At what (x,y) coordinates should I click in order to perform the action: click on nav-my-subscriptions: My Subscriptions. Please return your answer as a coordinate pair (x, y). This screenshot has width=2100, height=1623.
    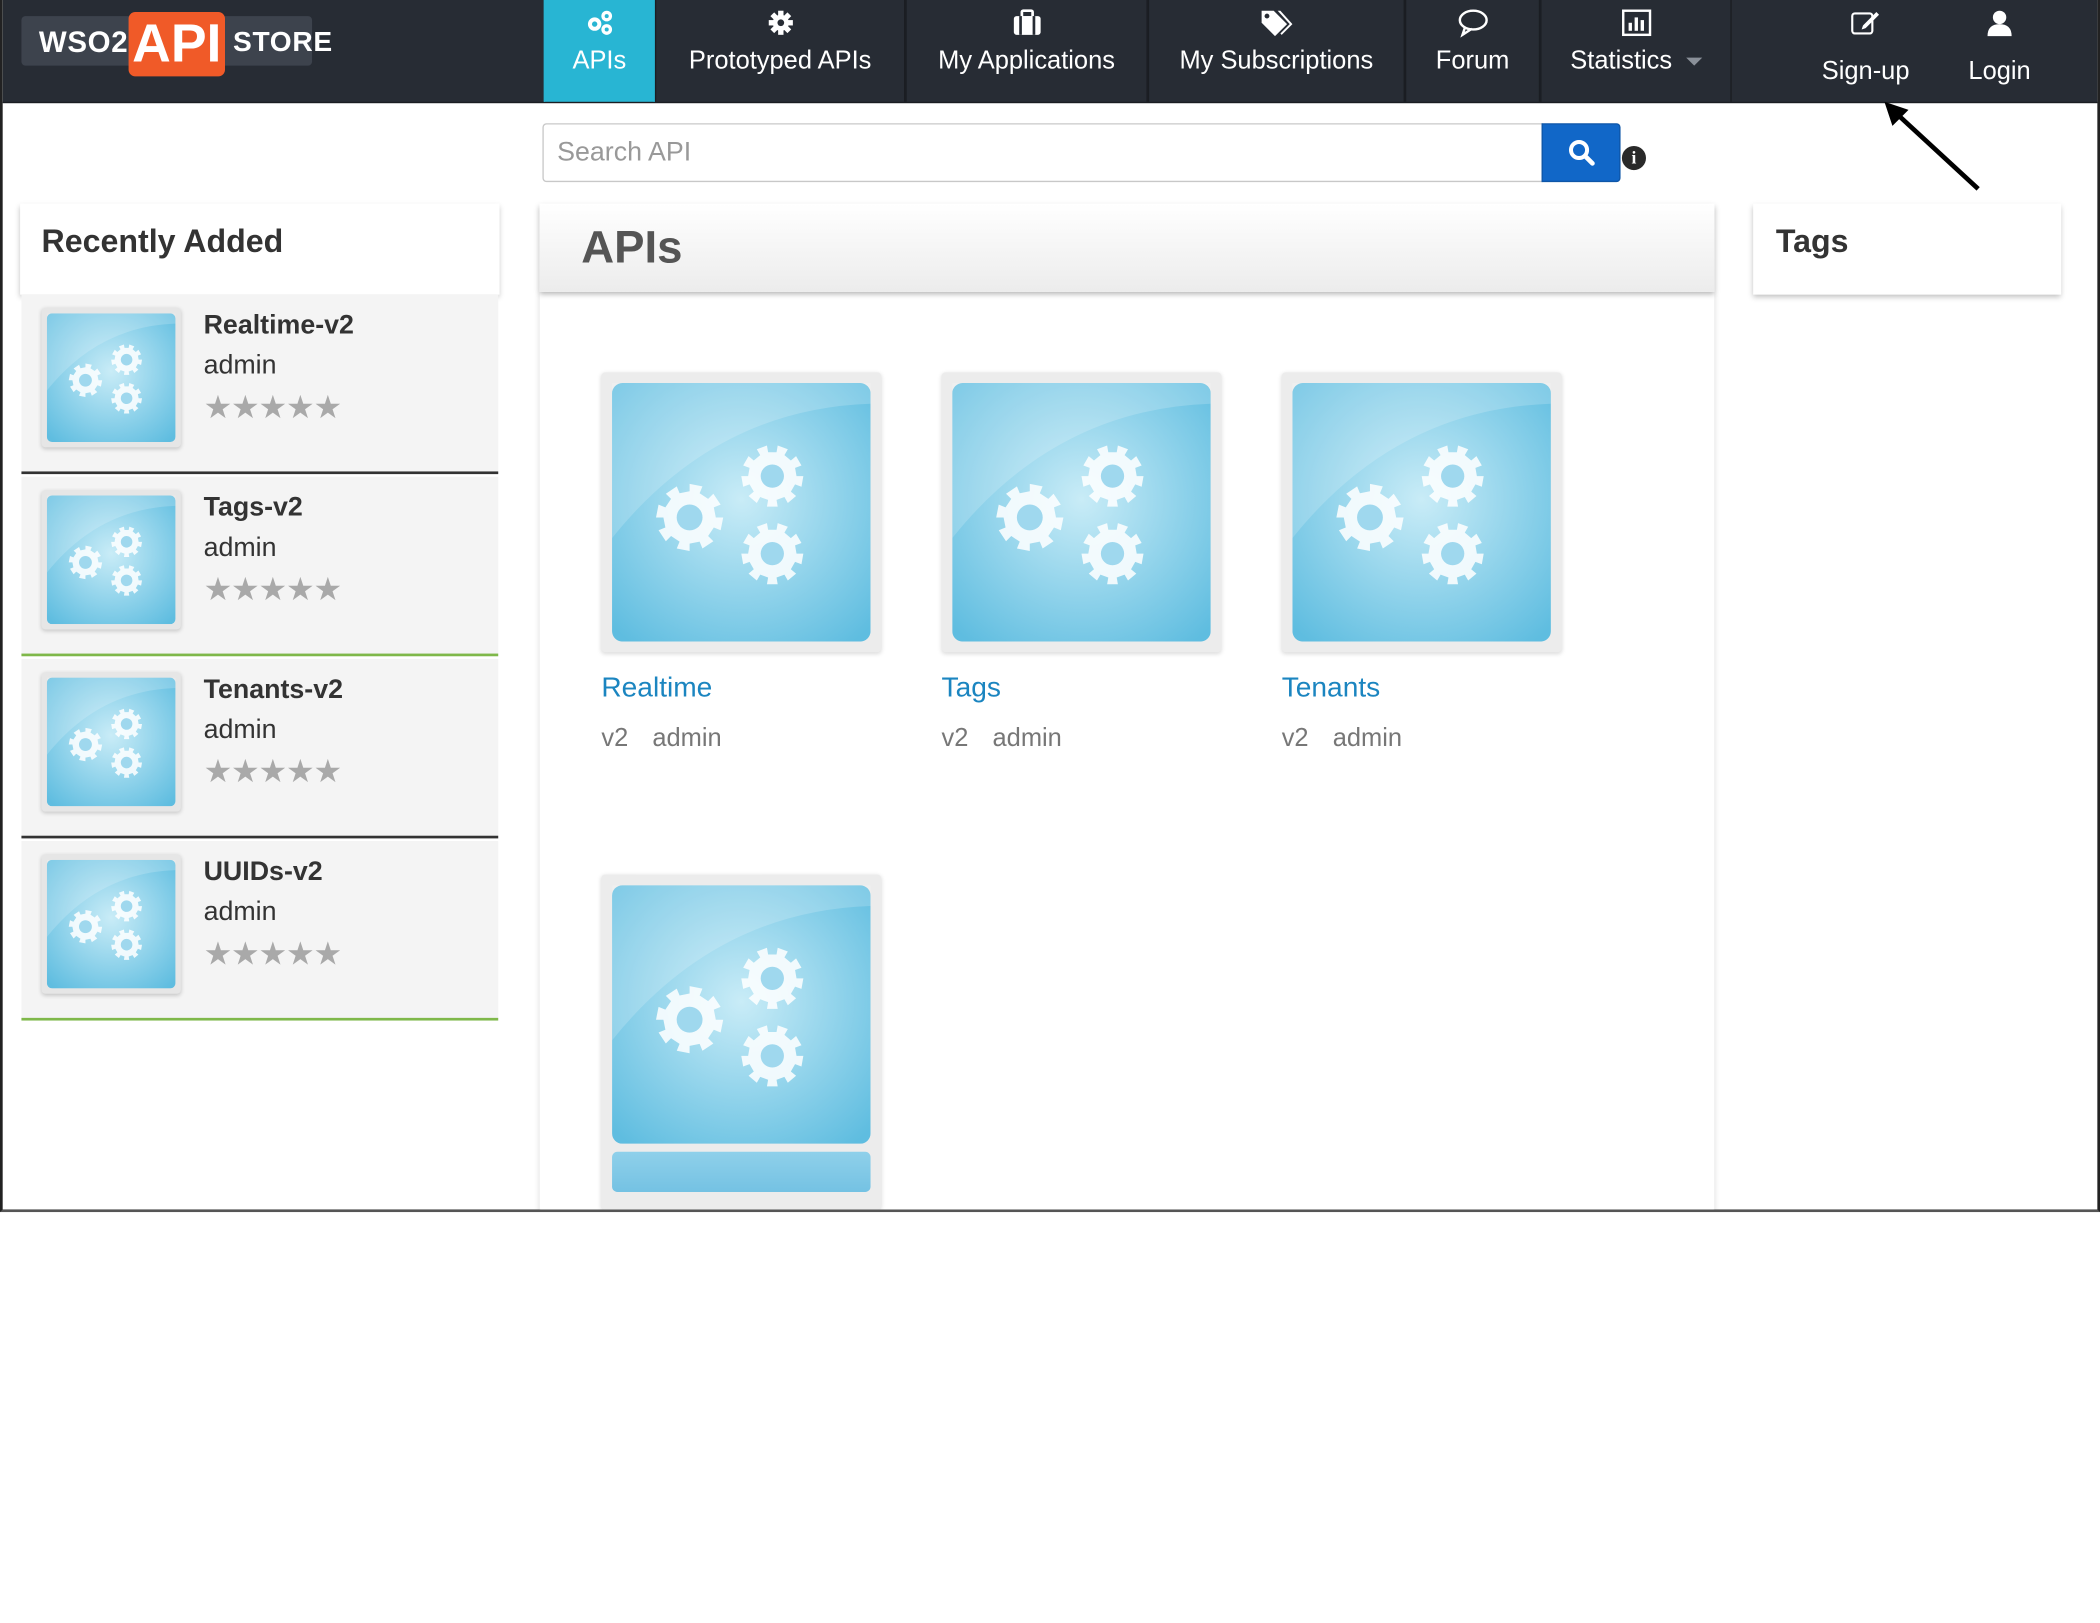
    Looking at the image, I should click on (1276, 51).